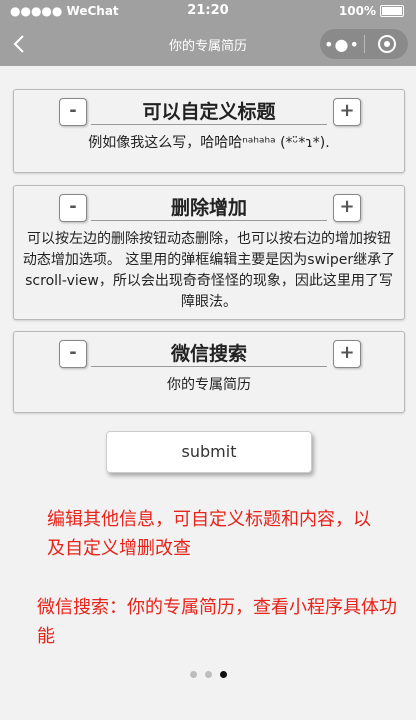  Describe the element at coordinates (209, 385) in the screenshot. I see `section-body: 你的专属简历` at that location.